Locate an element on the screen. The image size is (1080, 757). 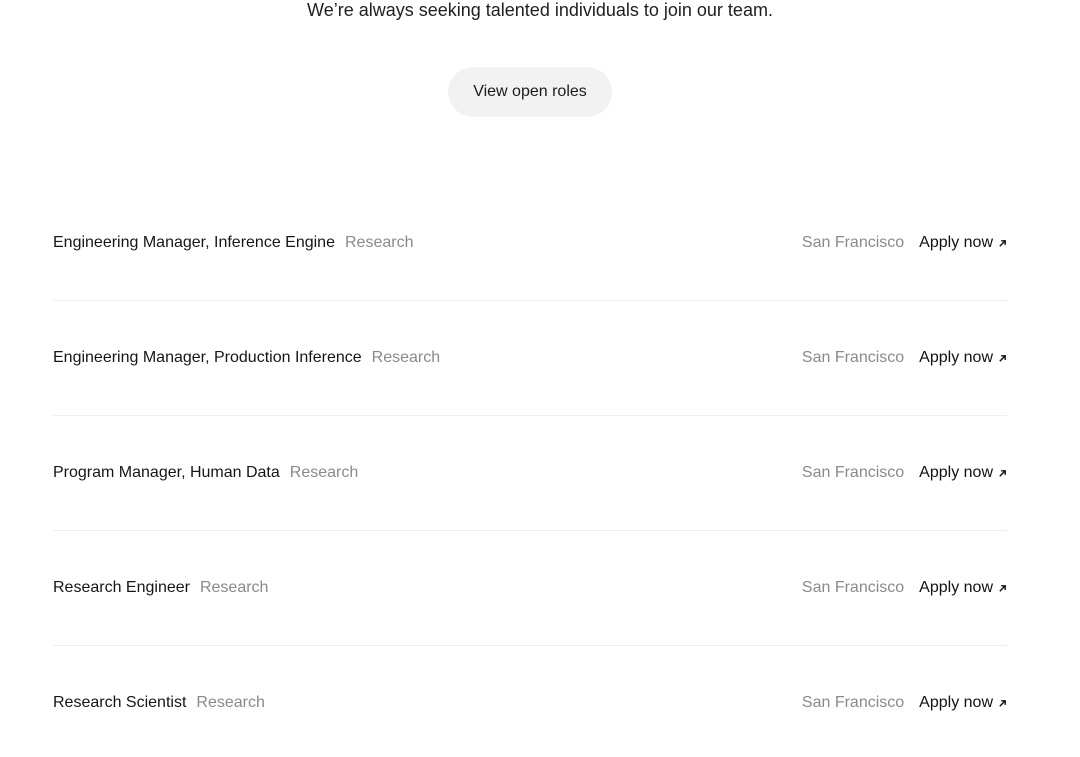
role-title: Research Engineer is located at coordinates (121, 588).